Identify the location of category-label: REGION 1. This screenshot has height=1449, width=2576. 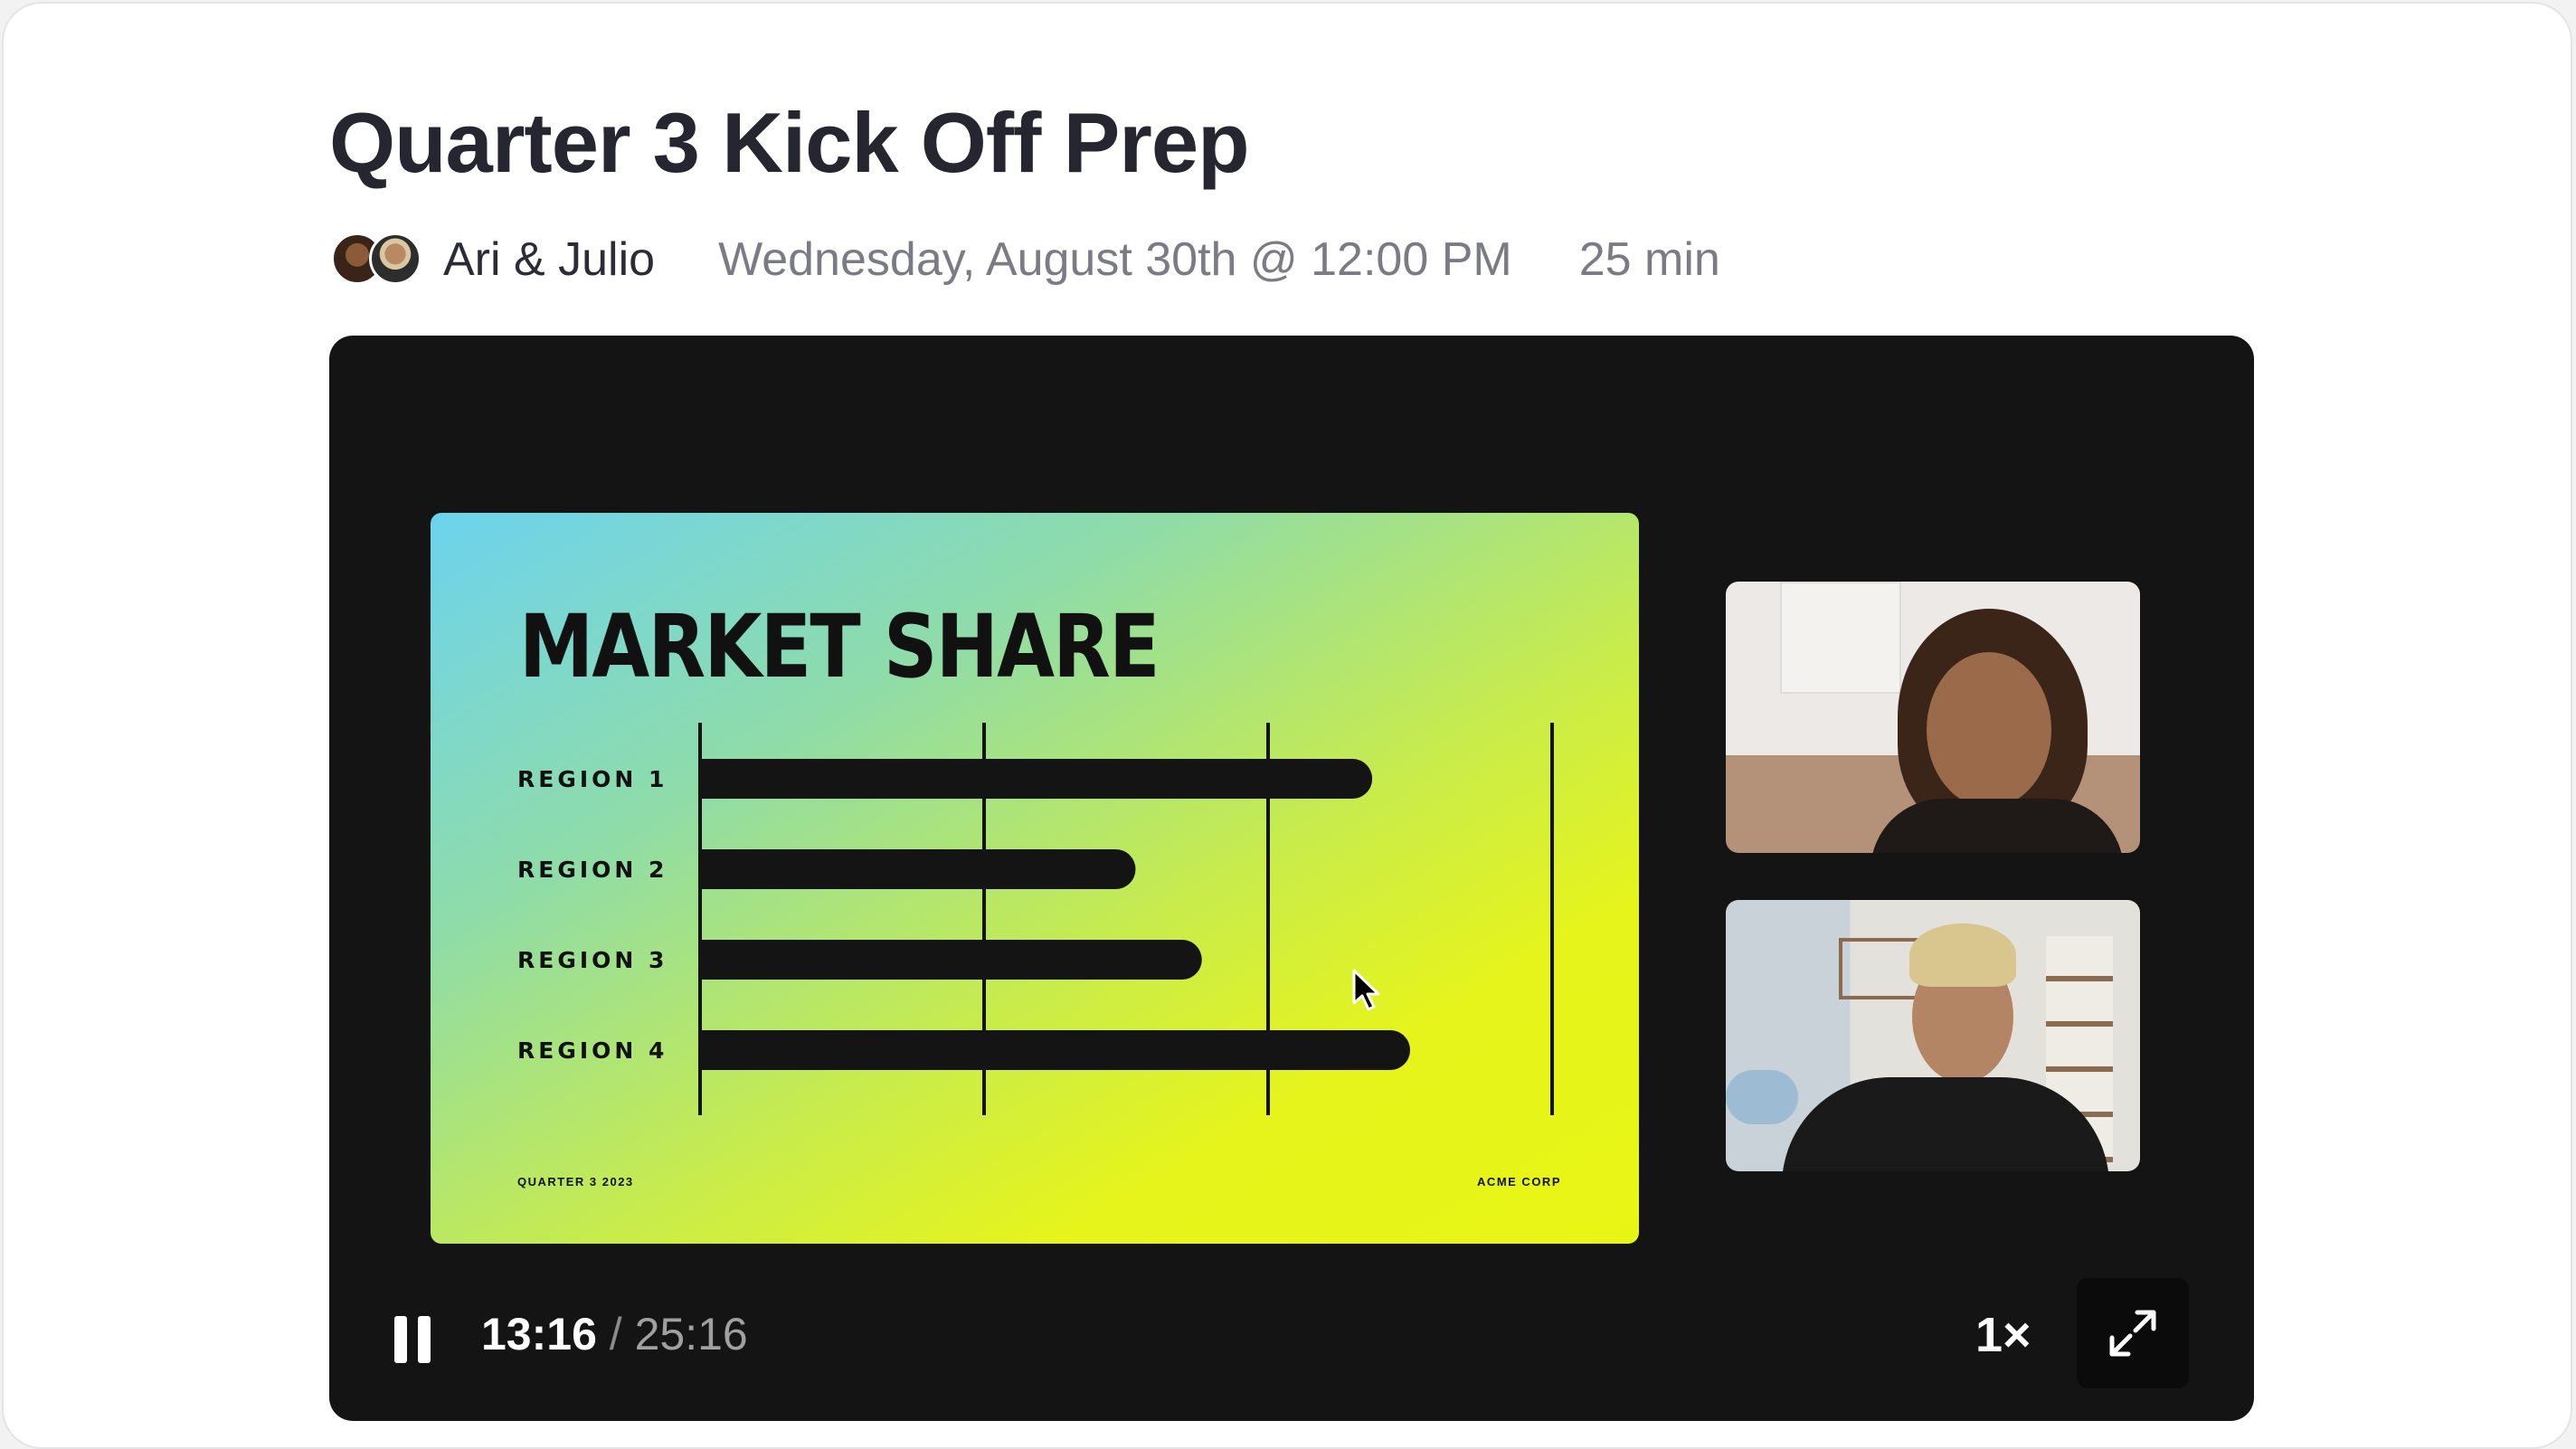
(592, 779).